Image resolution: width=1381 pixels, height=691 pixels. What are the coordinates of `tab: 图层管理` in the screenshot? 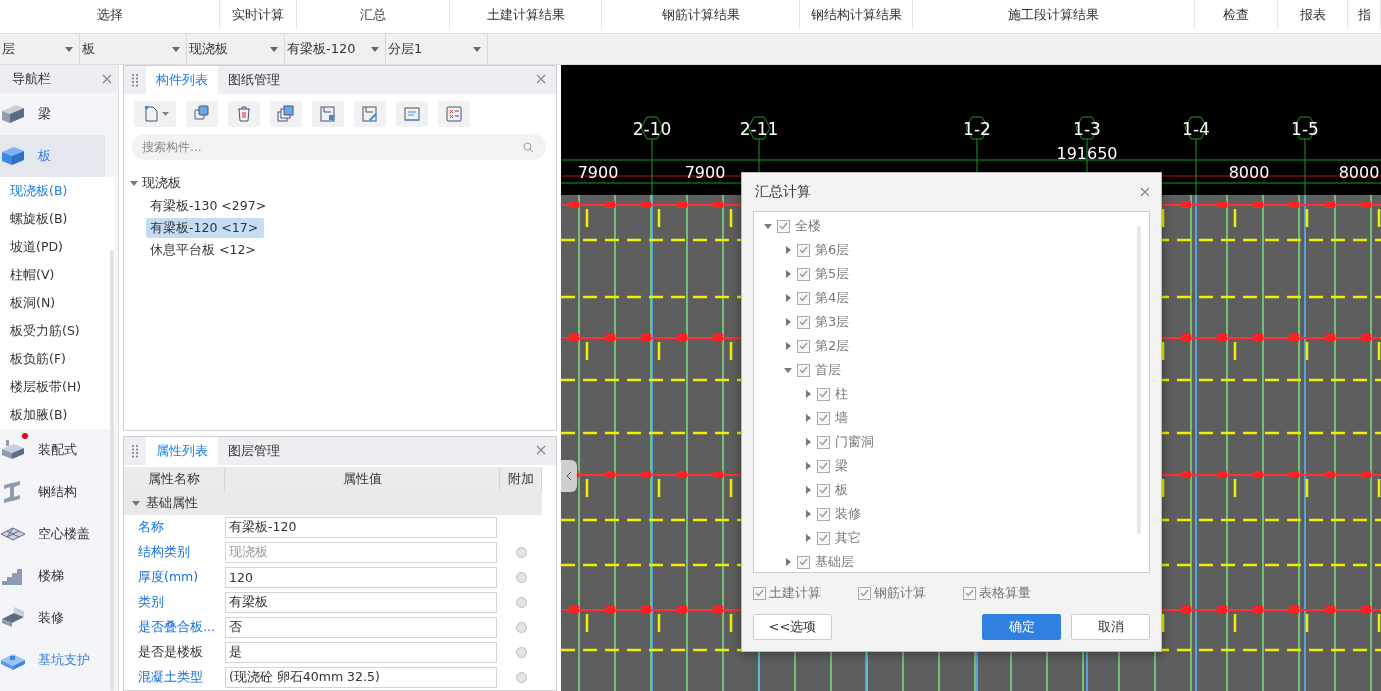 It's located at (254, 451).